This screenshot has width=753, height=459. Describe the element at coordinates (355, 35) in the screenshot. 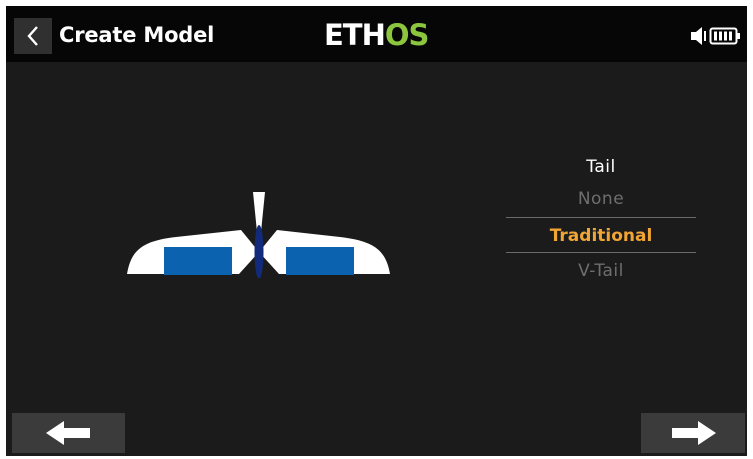

I see `logo-text-main: ETH` at that location.